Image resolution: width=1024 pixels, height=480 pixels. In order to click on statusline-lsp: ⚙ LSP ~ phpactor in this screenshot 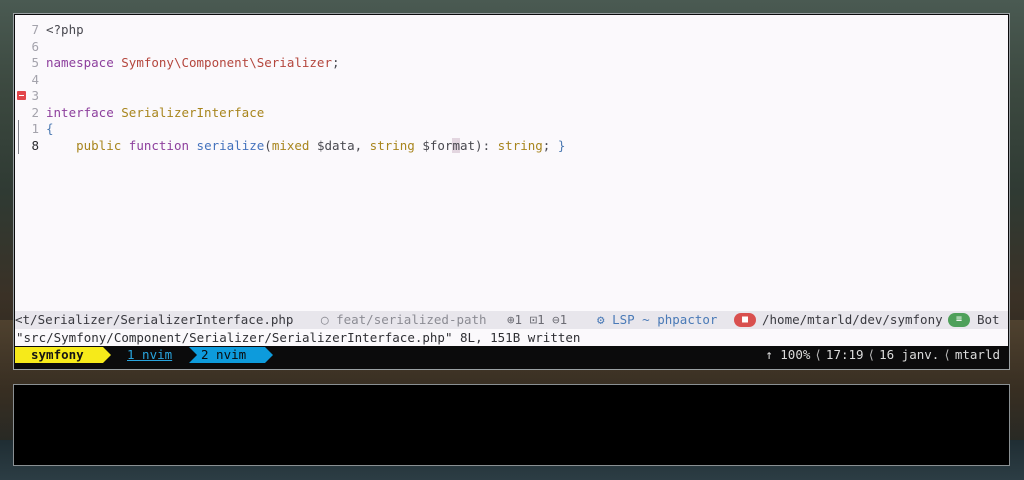, I will do `click(657, 320)`.